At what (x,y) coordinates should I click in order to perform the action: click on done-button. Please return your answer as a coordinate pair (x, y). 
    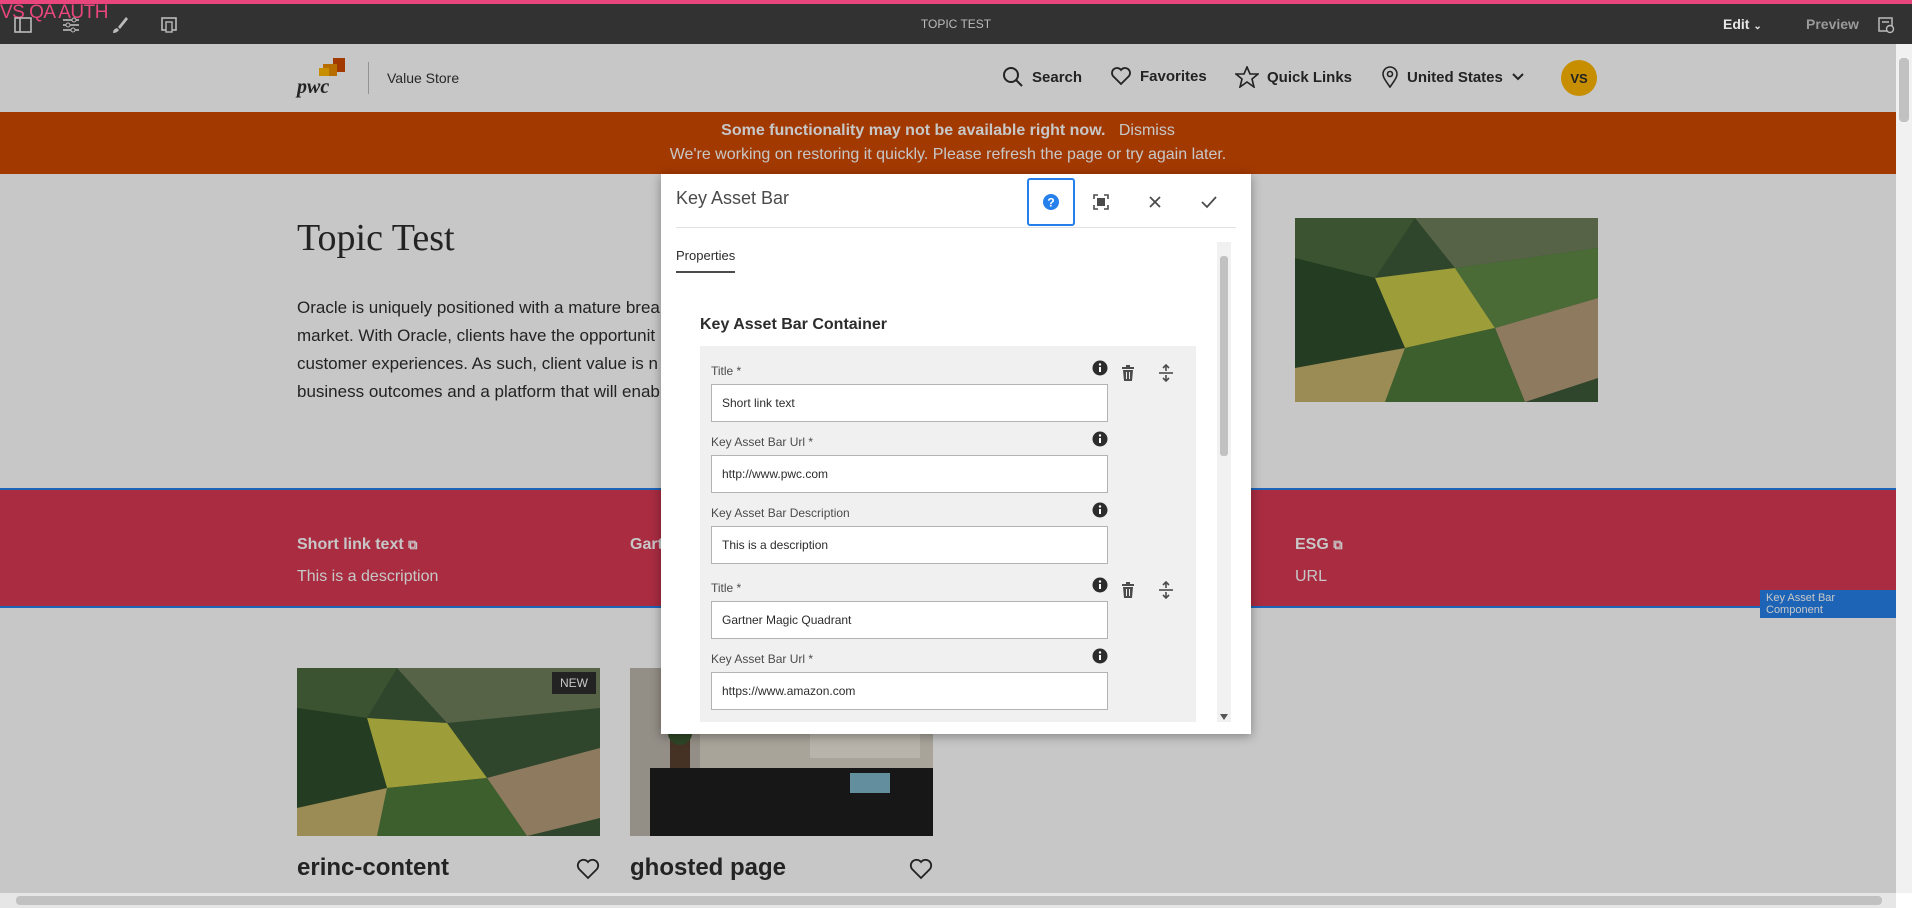
    Looking at the image, I should click on (1209, 202).